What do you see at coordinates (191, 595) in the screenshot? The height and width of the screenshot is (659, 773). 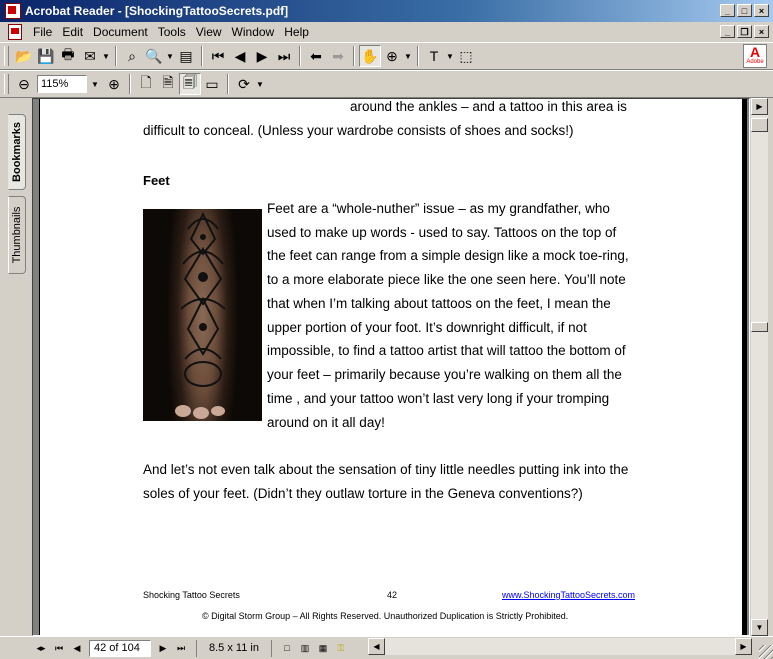 I see `footer-title: Shocking Tattoo Secrets` at bounding box center [191, 595].